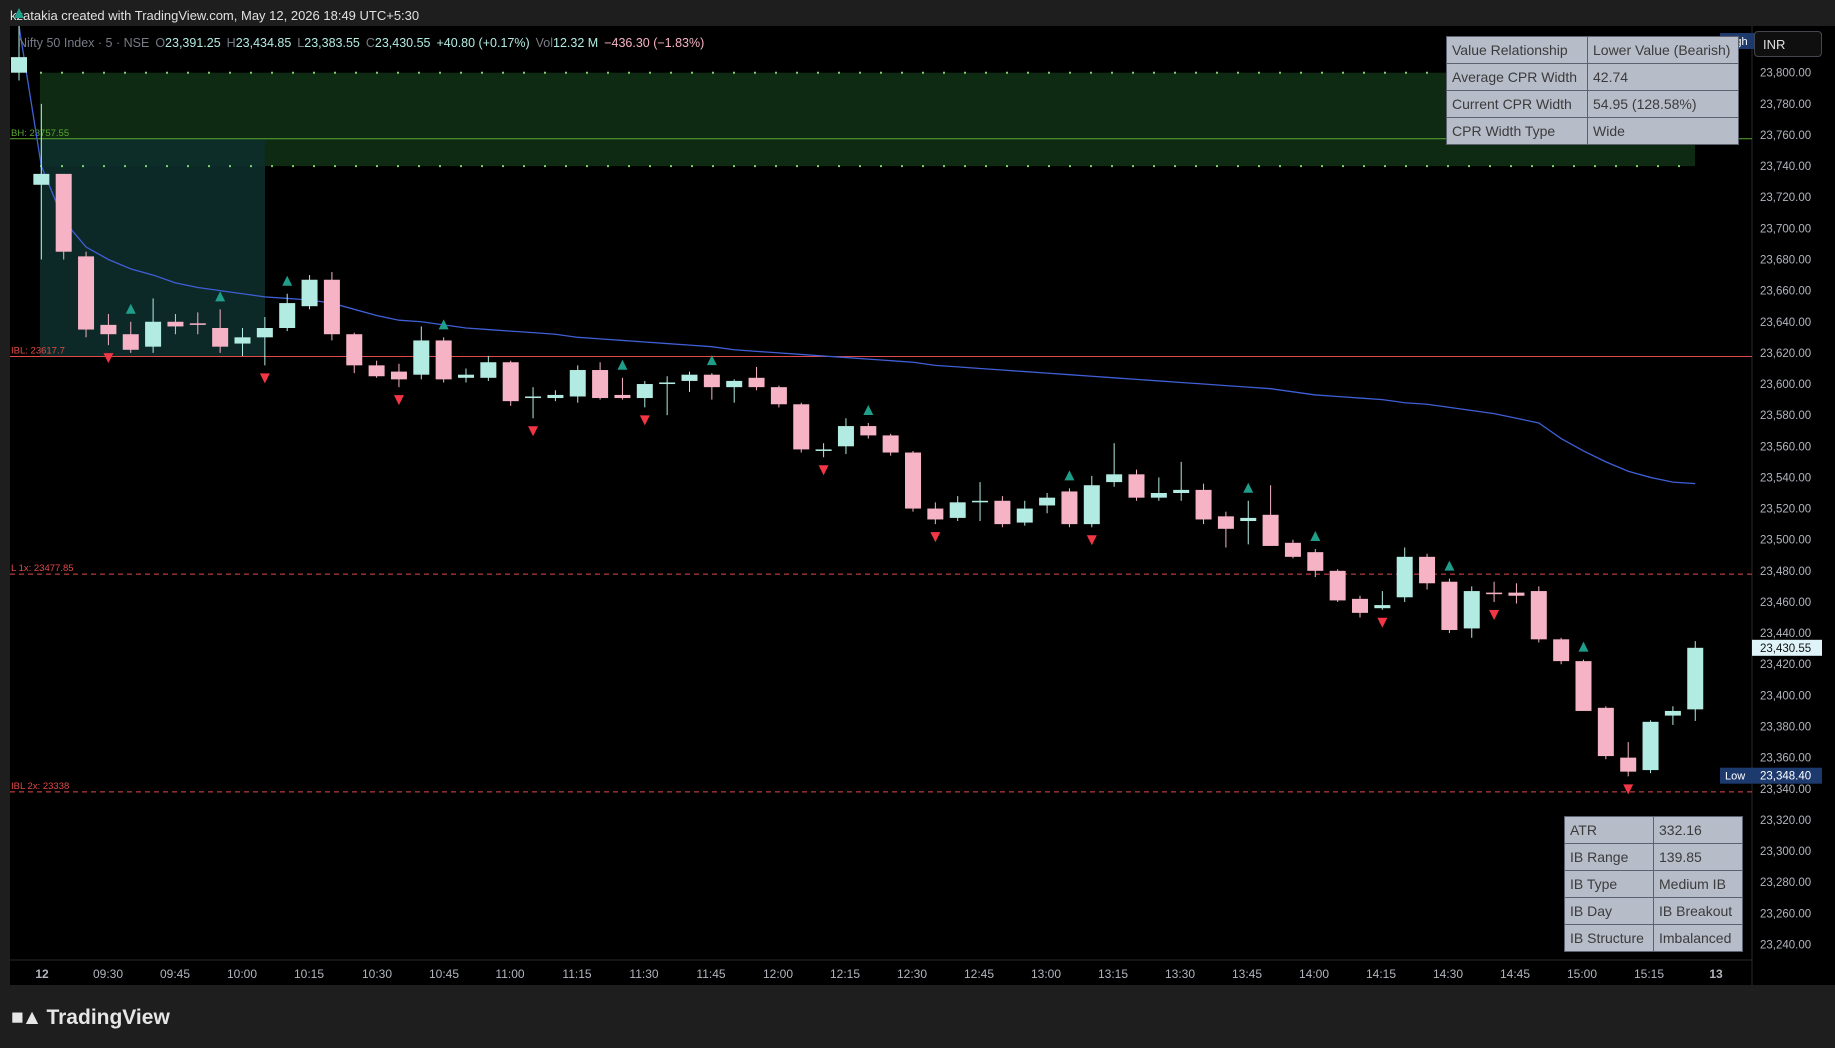 The height and width of the screenshot is (1048, 1835). Describe the element at coordinates (1785, 478) in the screenshot. I see `price-tick-label: 23,540.00` at that location.